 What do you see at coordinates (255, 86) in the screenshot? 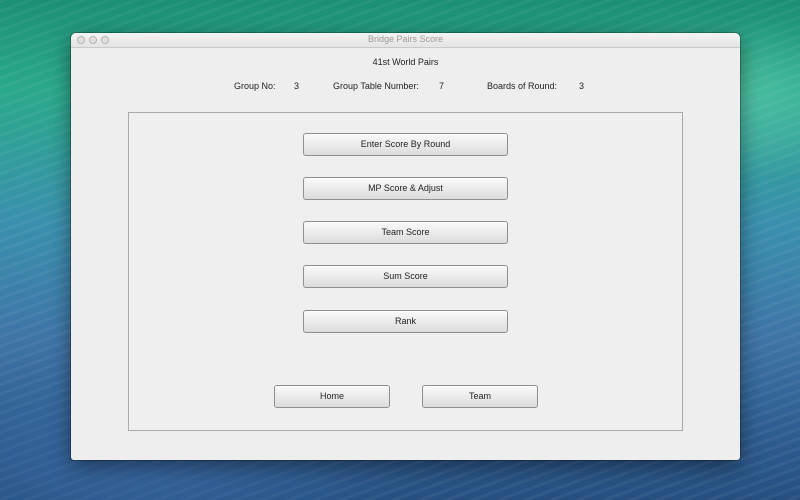
I see `group-no-label: Group No:` at bounding box center [255, 86].